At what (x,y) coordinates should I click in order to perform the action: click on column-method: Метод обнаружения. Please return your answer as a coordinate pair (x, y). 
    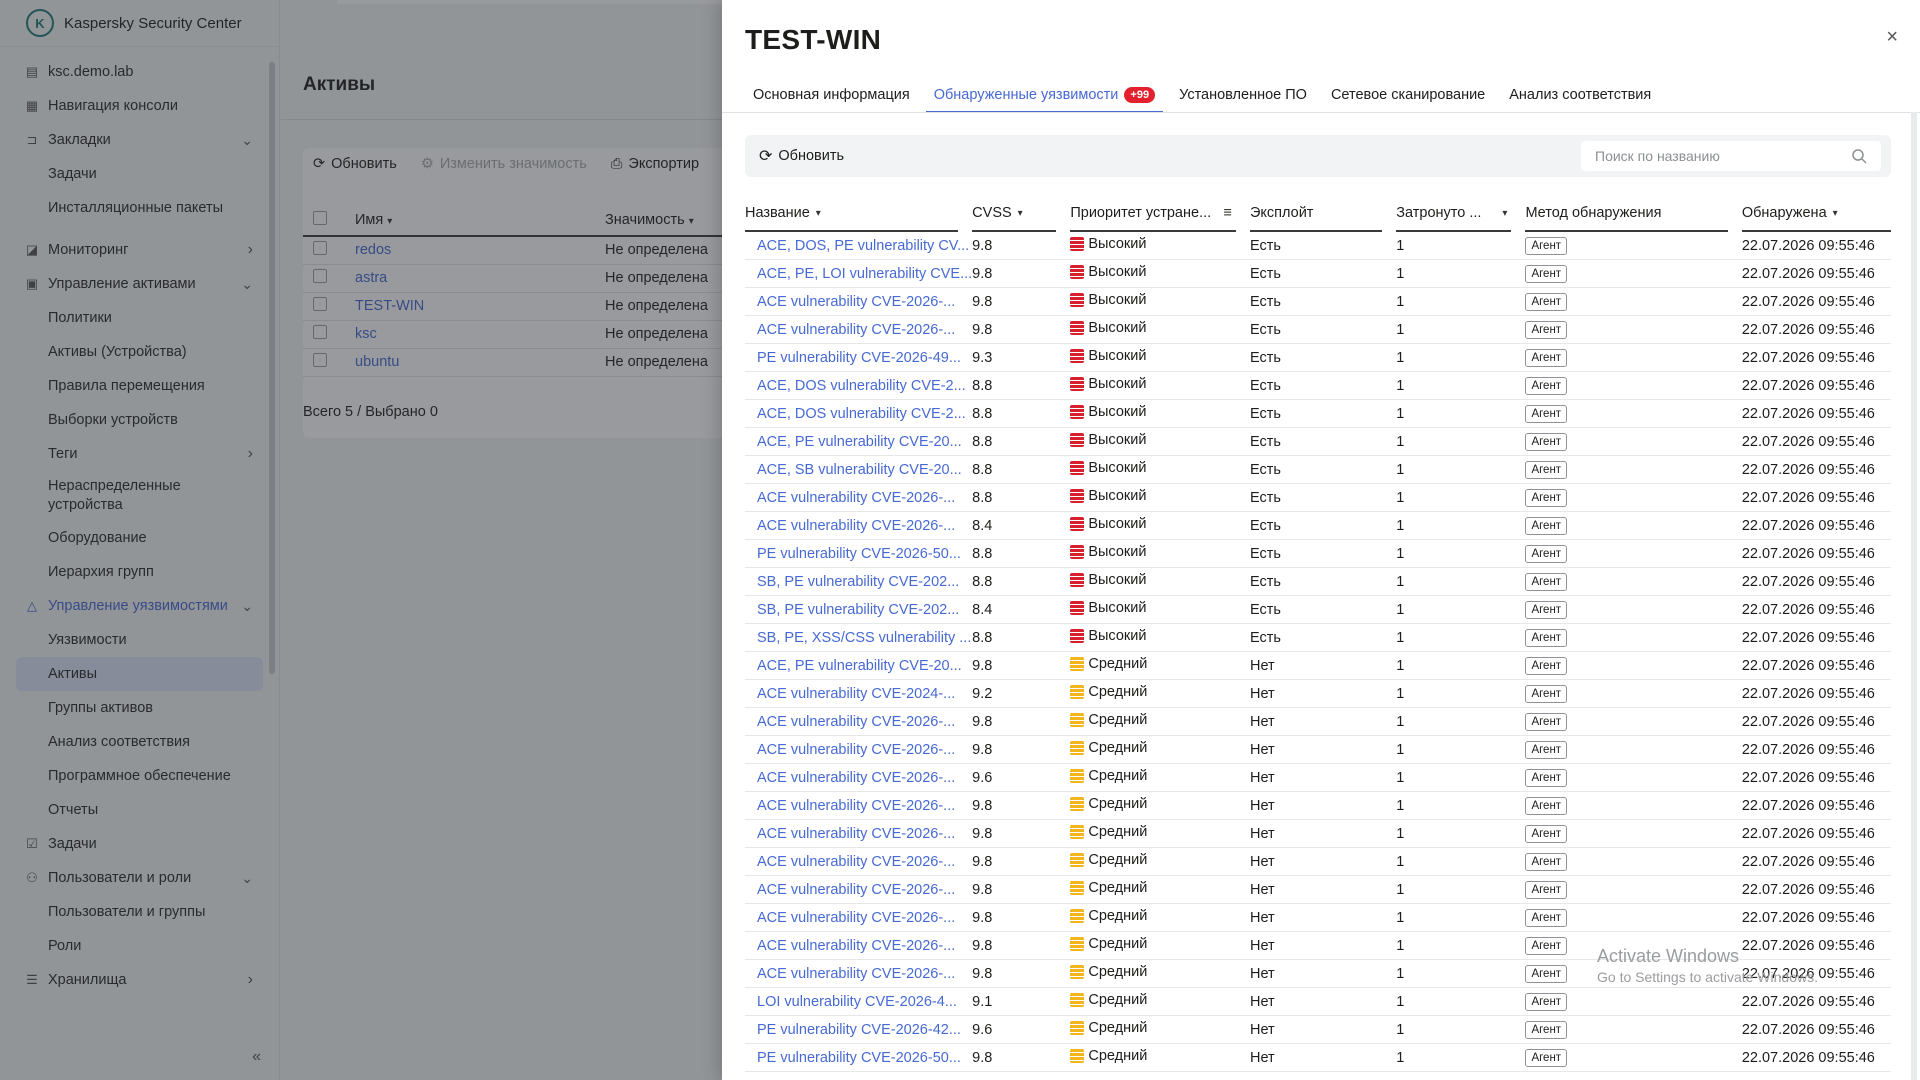
    Looking at the image, I should click on (1633, 214).